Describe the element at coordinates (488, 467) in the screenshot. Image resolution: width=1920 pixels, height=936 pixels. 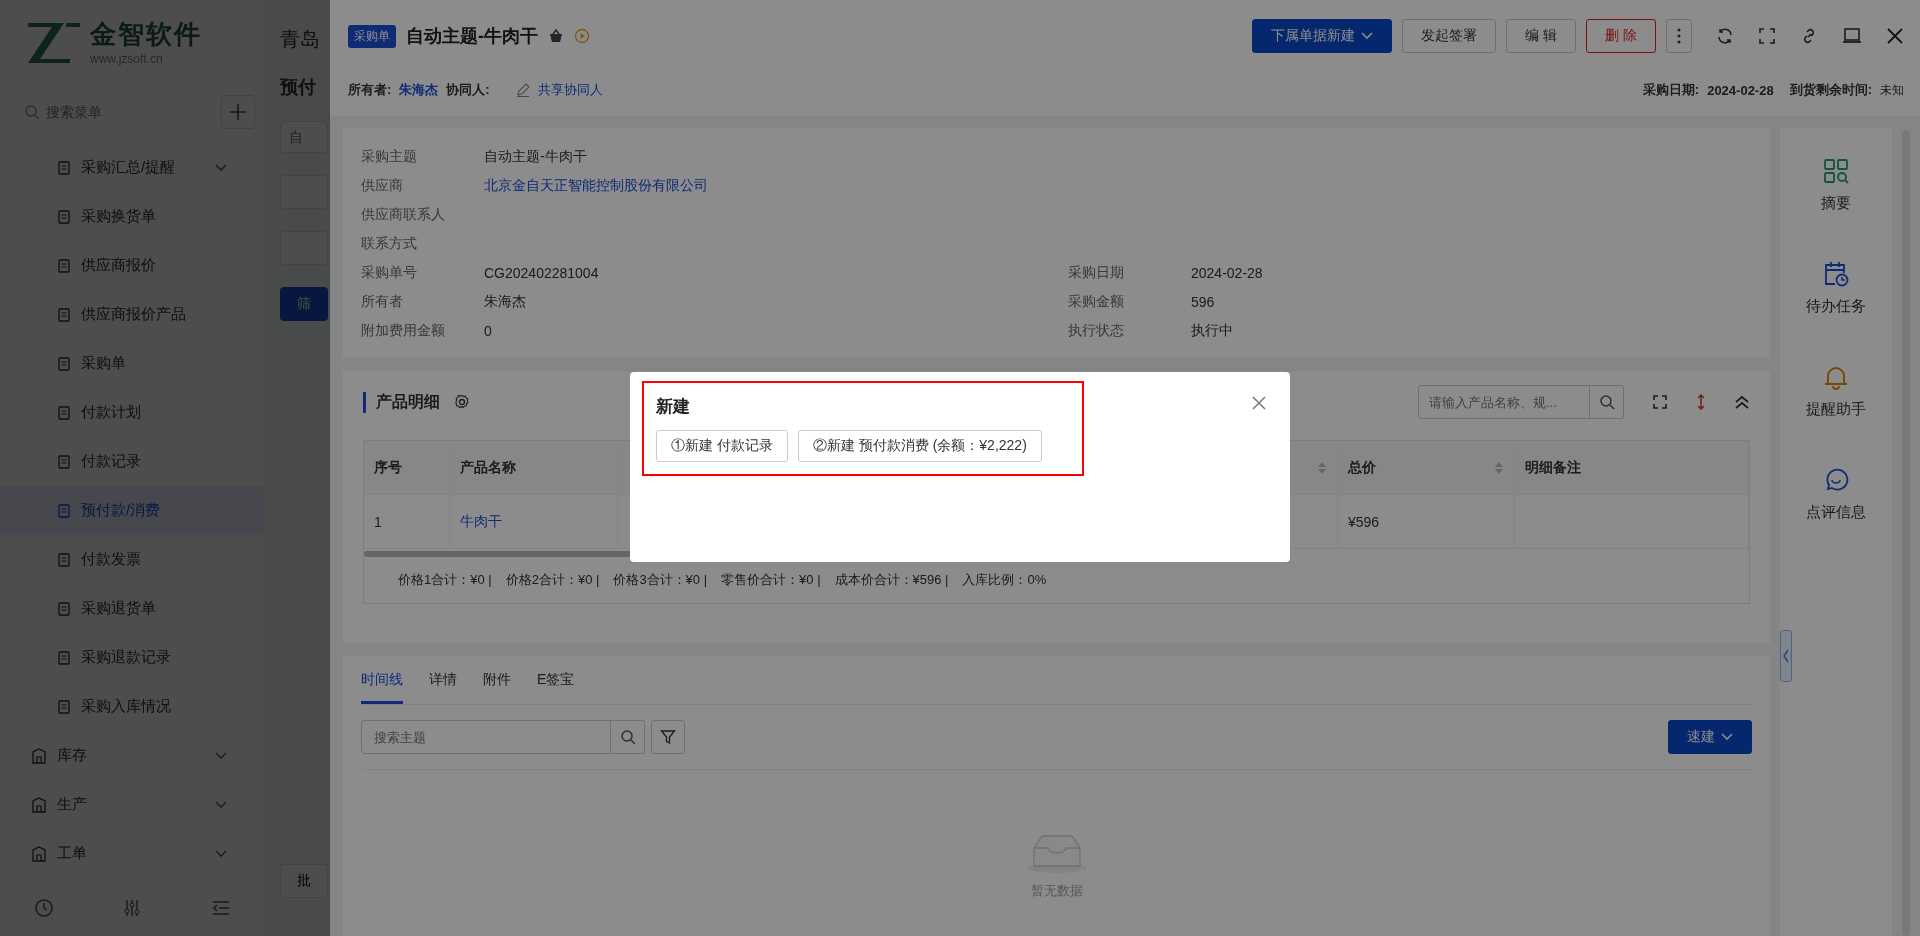
I see `column-header: 产品名称` at that location.